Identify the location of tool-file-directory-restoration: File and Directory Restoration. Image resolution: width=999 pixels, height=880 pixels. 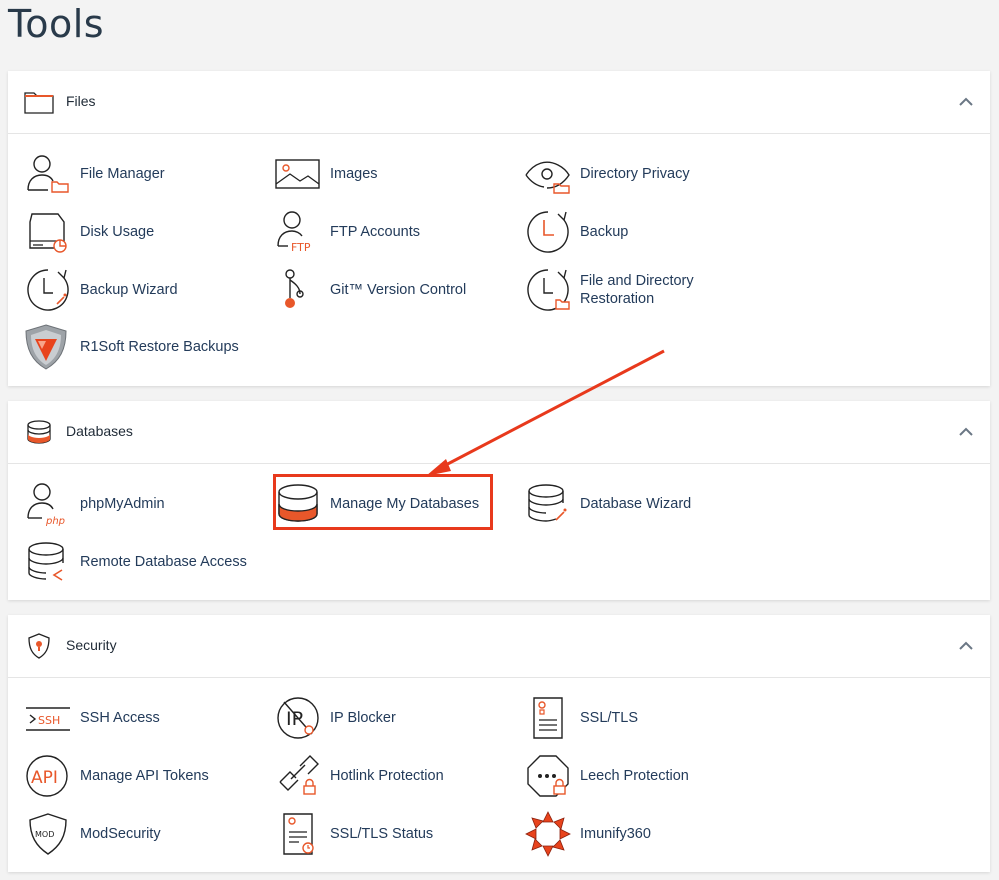
(617, 290).